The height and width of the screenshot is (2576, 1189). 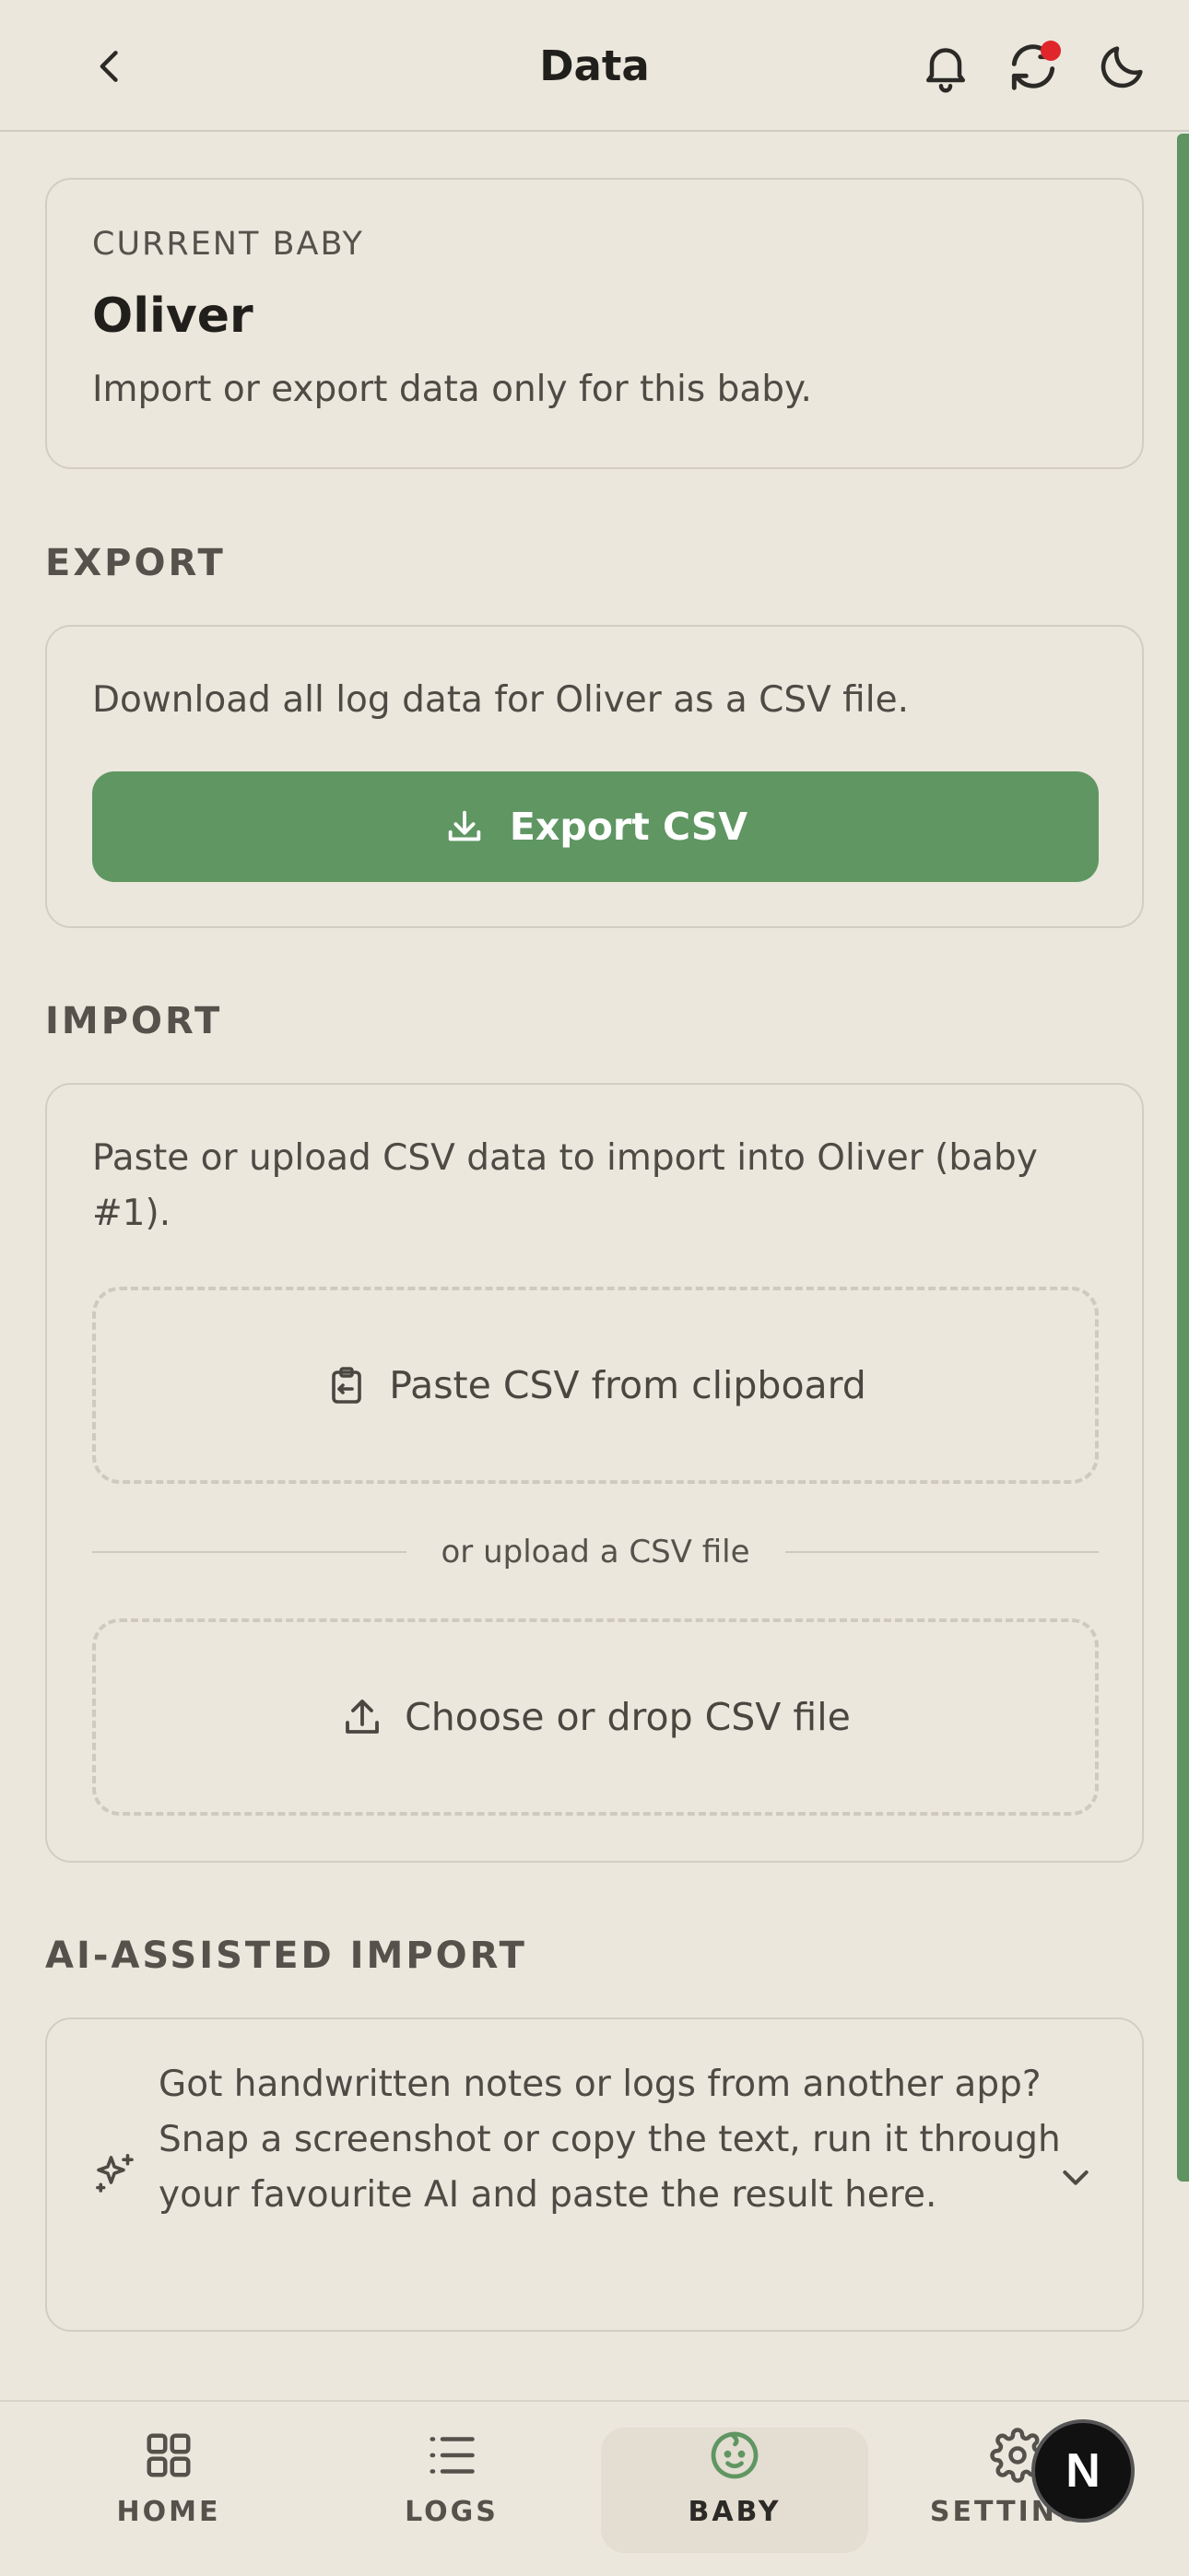 I want to click on export-csv-button: Export CSV, so click(x=595, y=826).